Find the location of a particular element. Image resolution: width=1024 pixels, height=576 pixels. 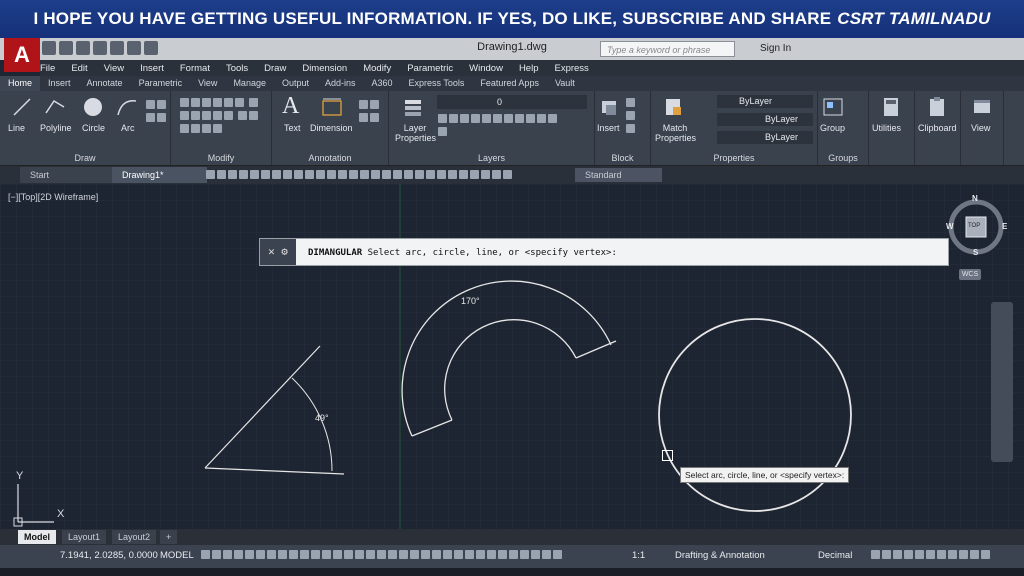

menu-dimension: Dimension is located at coordinates (324, 68).